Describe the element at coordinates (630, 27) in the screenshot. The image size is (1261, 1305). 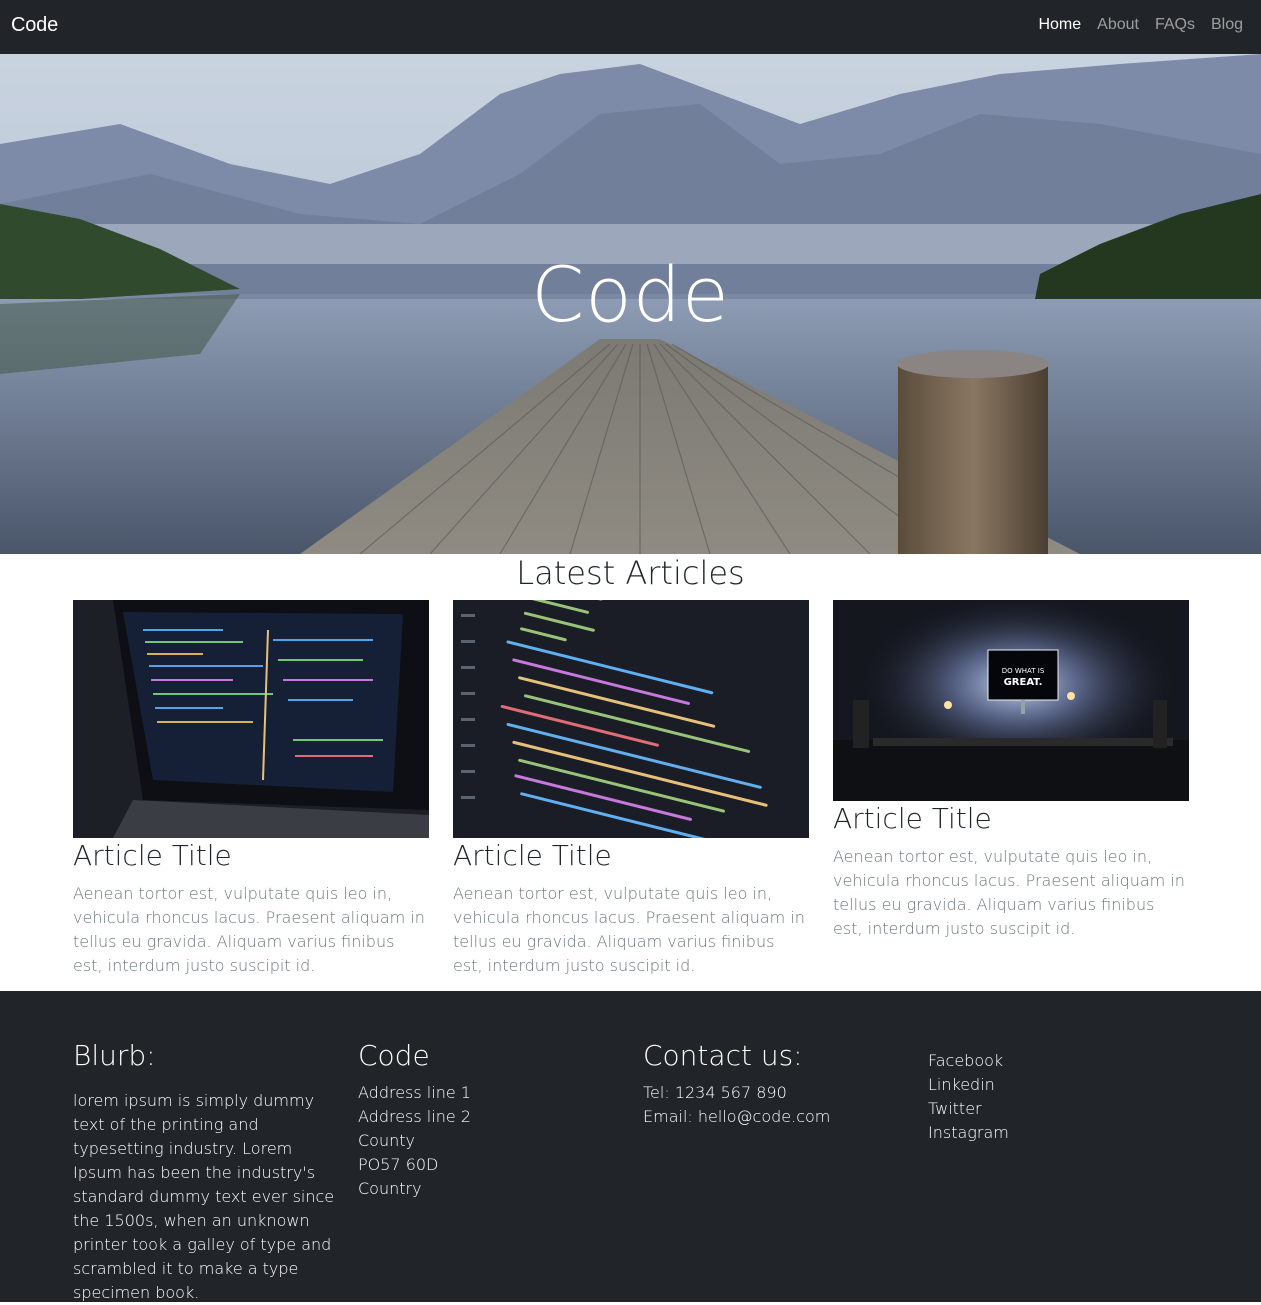
I see `navbar: Code Home About FAQs Blog` at that location.